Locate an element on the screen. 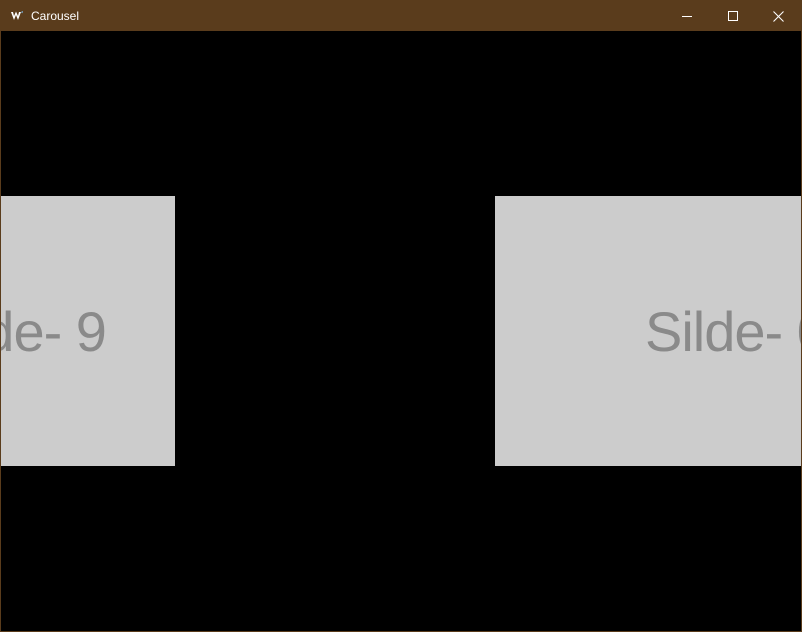 This screenshot has height=632, width=802. title-bar: Carousel is located at coordinates (401, 16).